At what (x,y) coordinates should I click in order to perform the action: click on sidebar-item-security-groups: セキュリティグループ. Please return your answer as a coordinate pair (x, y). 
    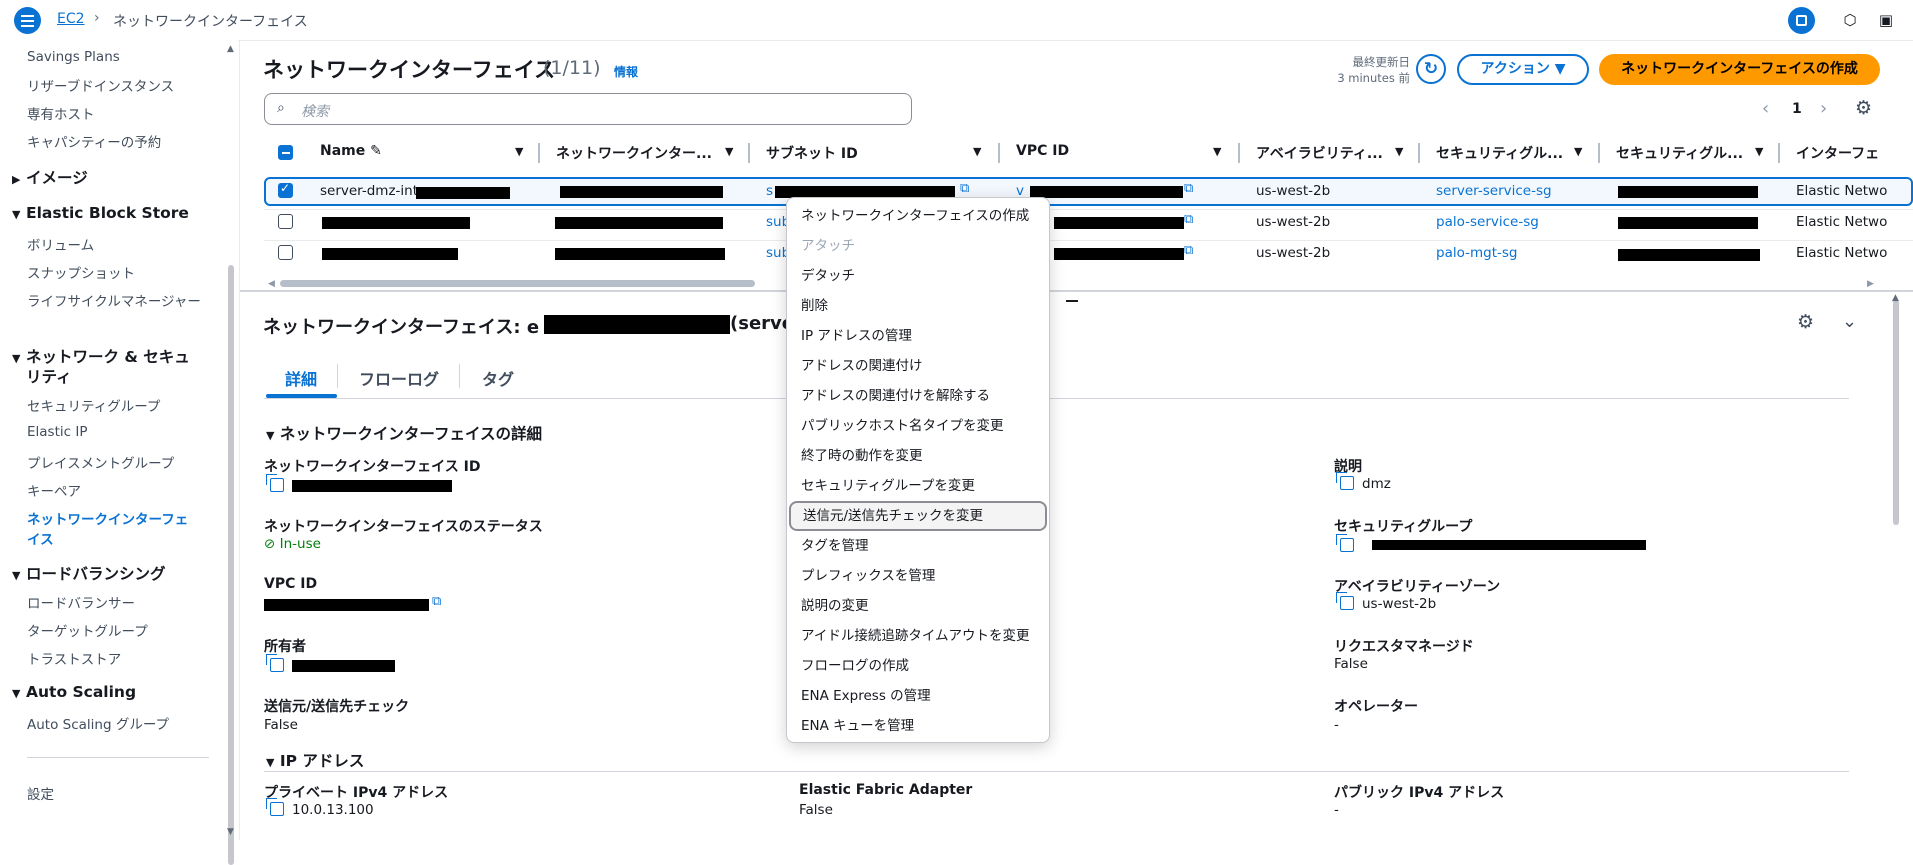
    Looking at the image, I should click on (93, 405).